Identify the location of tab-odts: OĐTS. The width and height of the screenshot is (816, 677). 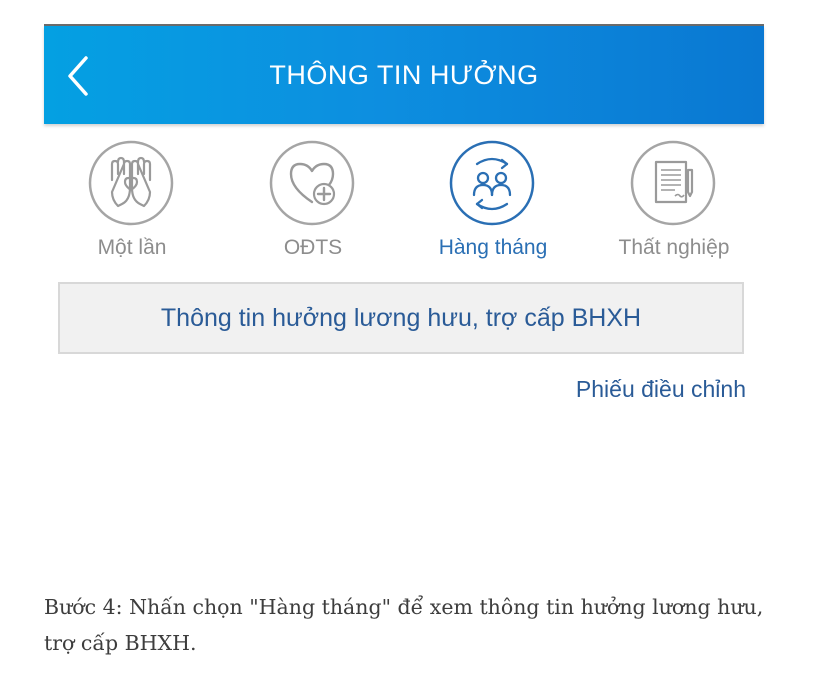
(313, 205).